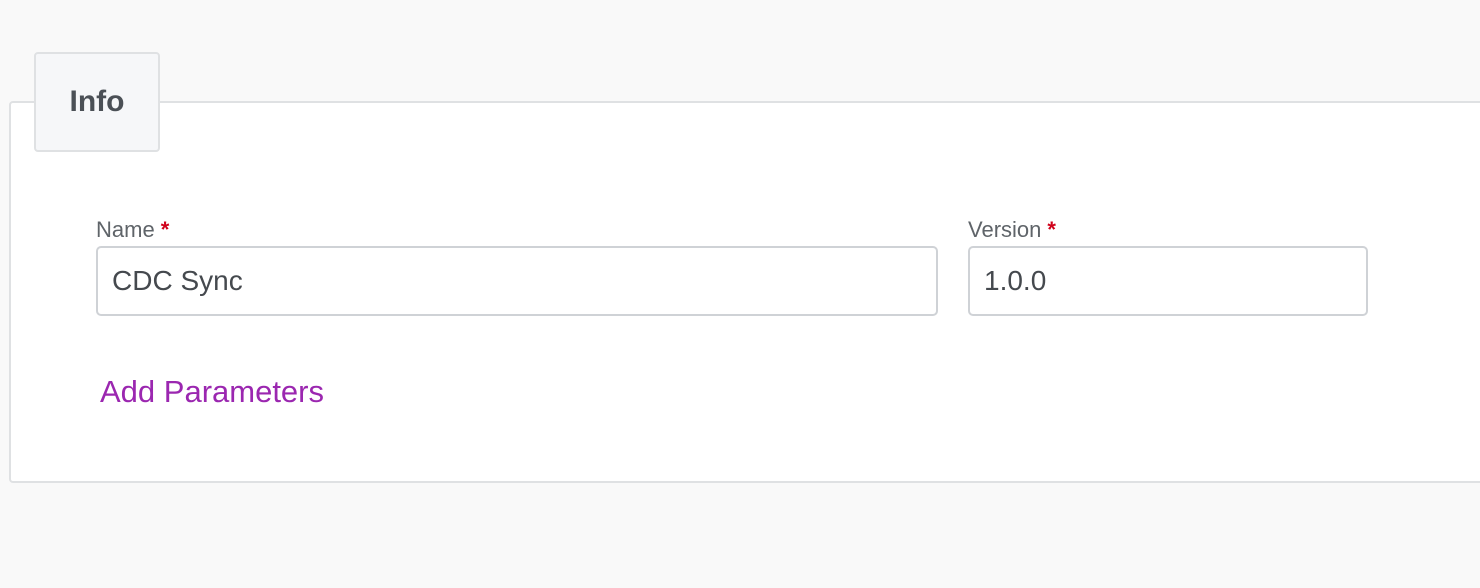 This screenshot has height=588, width=1480. Describe the element at coordinates (517, 231) in the screenshot. I see `name-label: Name *` at that location.